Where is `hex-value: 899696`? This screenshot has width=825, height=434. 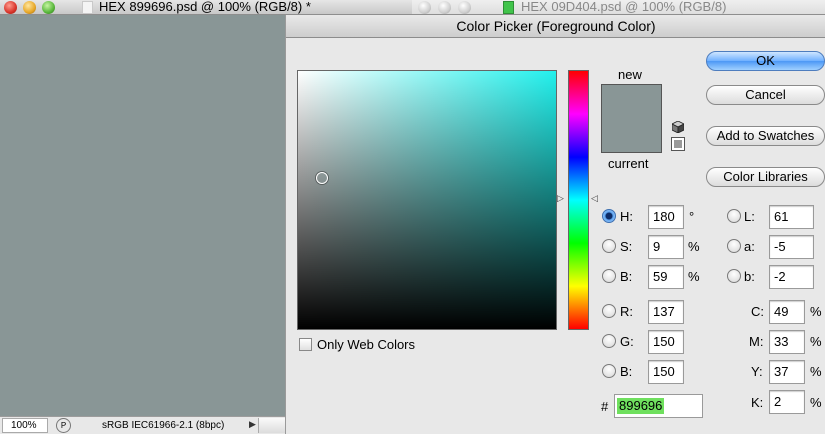
hex-value: 899696 is located at coordinates (641, 406).